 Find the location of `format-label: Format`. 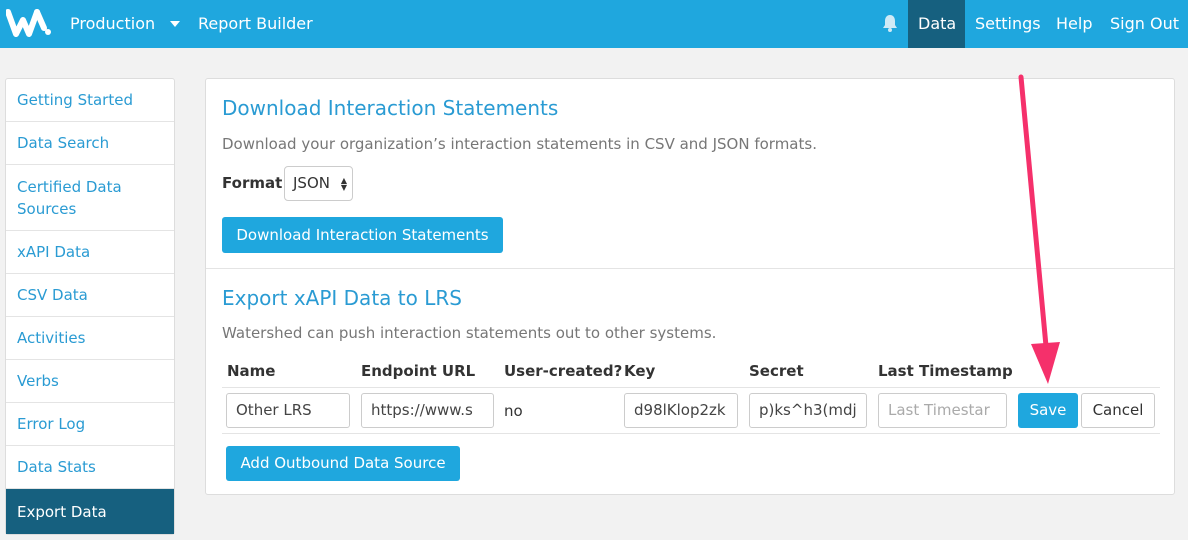

format-label: Format is located at coordinates (252, 183).